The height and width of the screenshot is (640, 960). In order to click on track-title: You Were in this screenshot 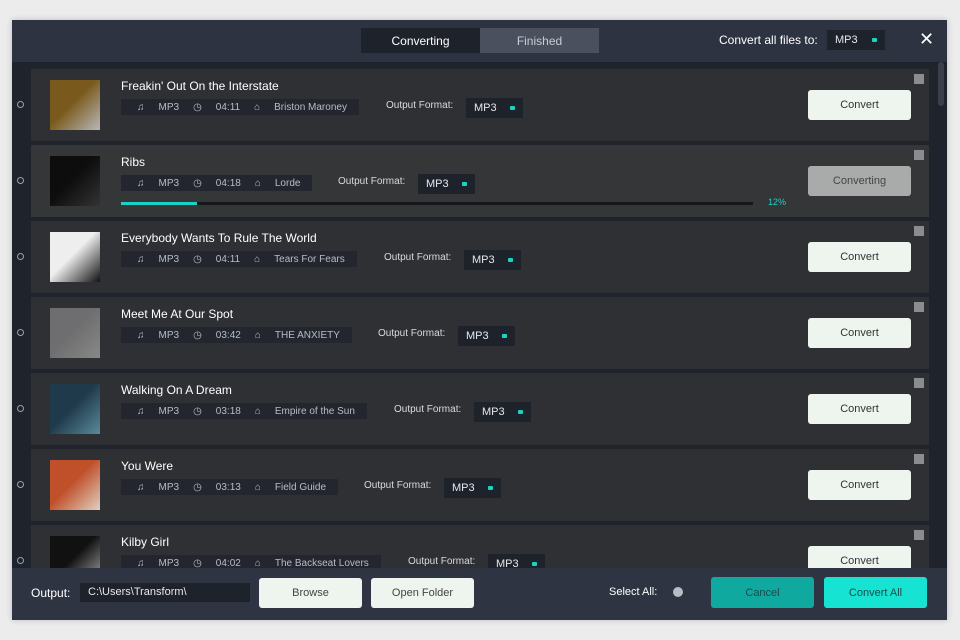, I will do `click(147, 466)`.